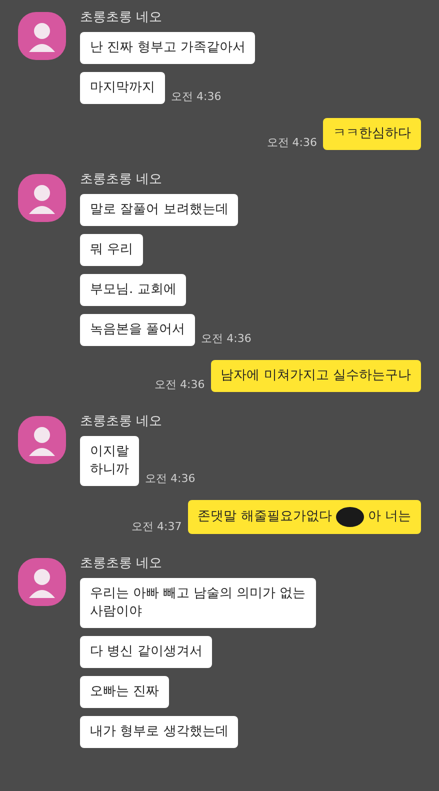  What do you see at coordinates (372, 134) in the screenshot?
I see `message-bubble: ㅋㅋ한심하다` at bounding box center [372, 134].